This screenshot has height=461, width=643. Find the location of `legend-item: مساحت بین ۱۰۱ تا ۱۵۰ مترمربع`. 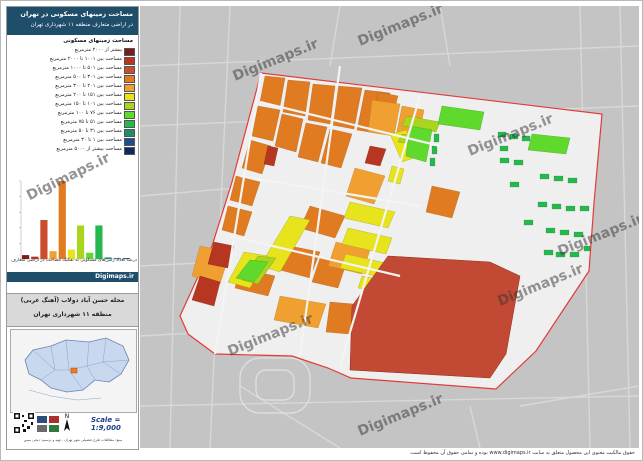

legend-item: مساحت بین ۱۰۱ تا ۱۵۰ مترمربع is located at coordinates (74, 105).